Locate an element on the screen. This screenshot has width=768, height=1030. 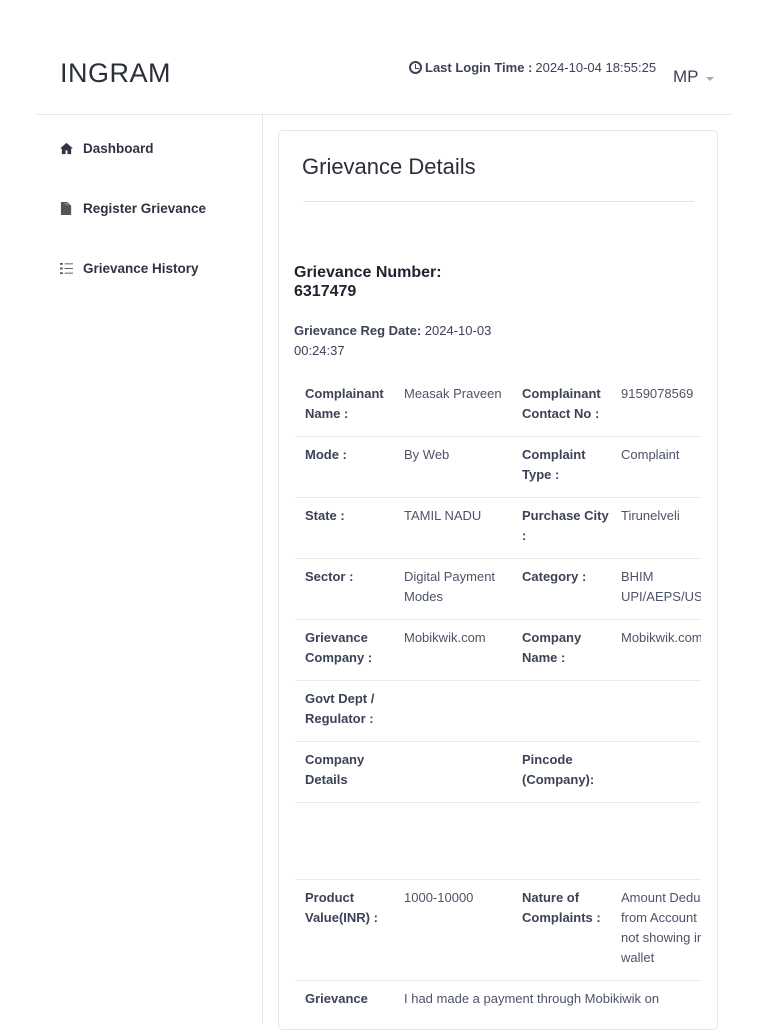
field-value: Complaint is located at coordinates (650, 454).